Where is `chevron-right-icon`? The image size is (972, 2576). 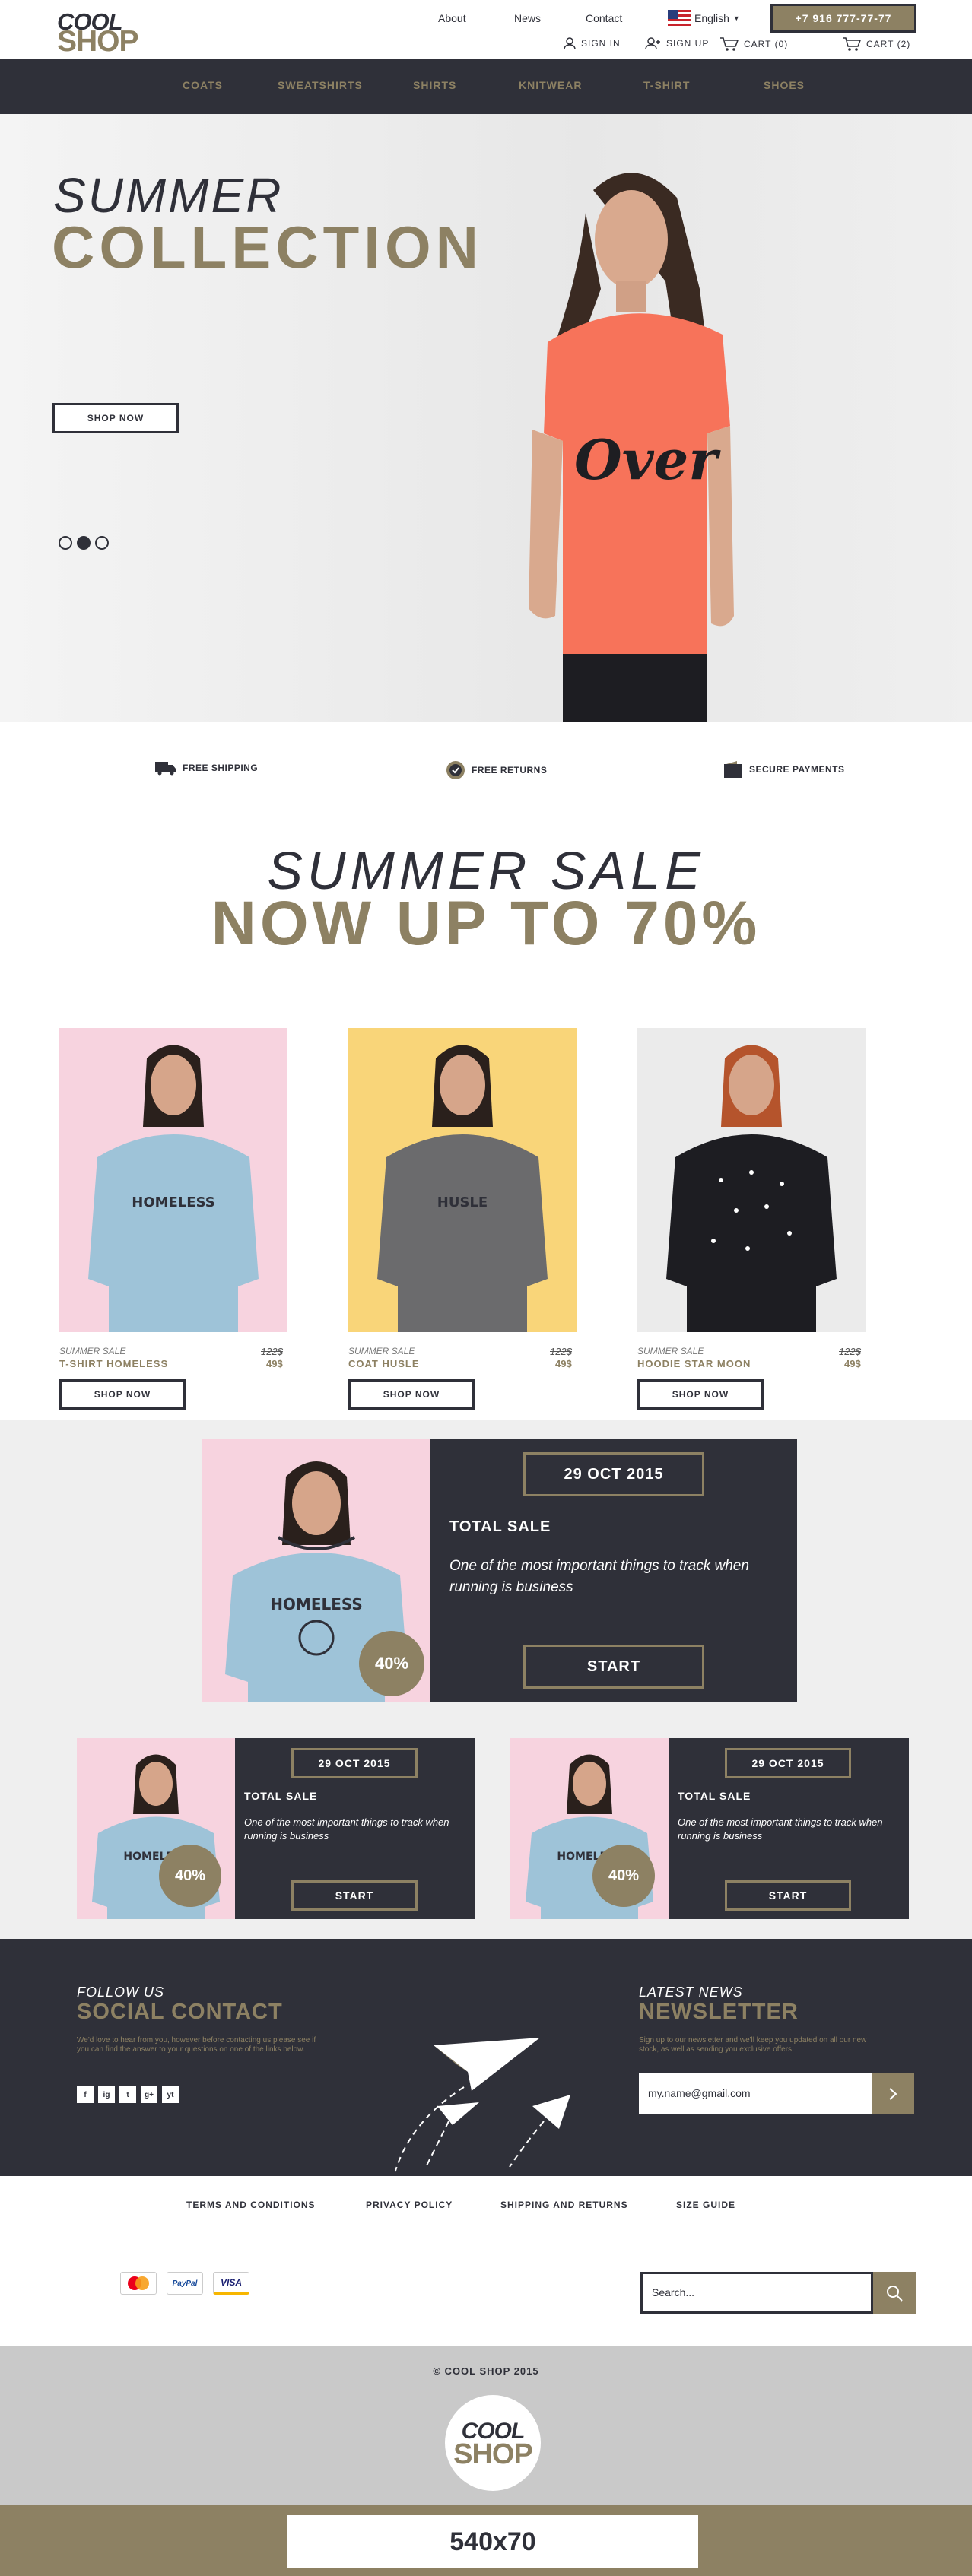 chevron-right-icon is located at coordinates (893, 2094).